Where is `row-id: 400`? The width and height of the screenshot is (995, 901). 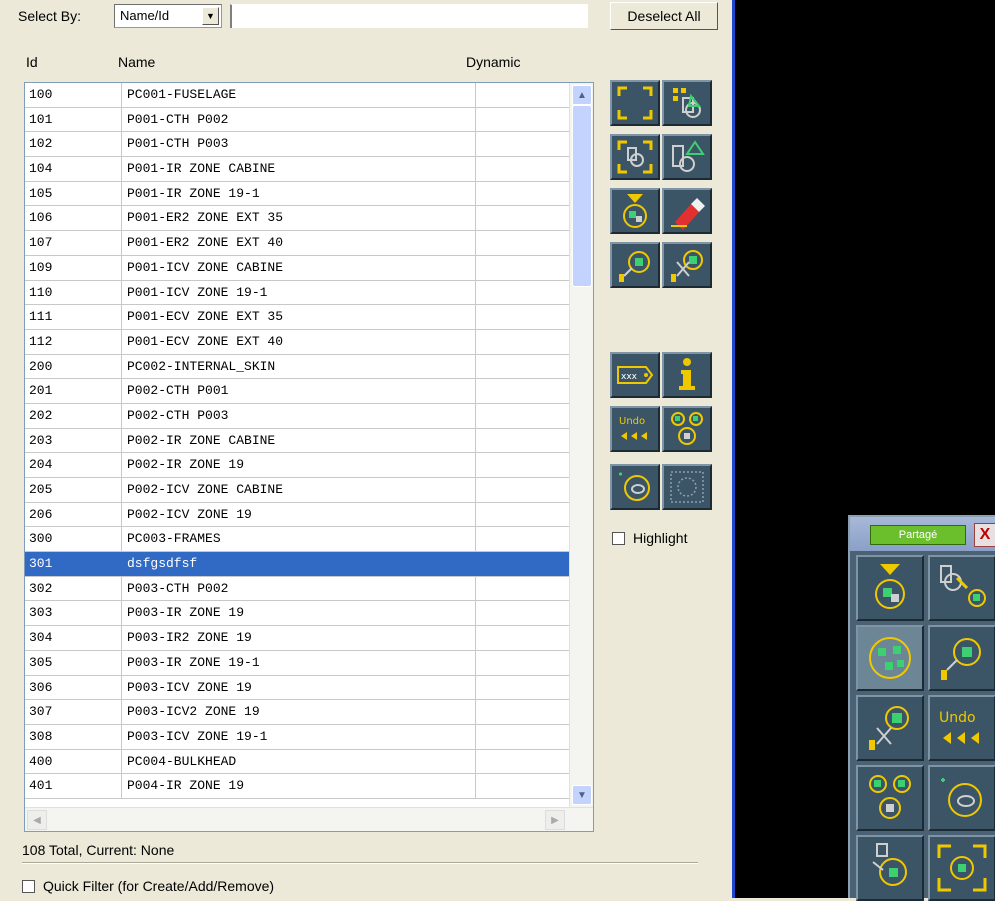 row-id: 400 is located at coordinates (41, 761).